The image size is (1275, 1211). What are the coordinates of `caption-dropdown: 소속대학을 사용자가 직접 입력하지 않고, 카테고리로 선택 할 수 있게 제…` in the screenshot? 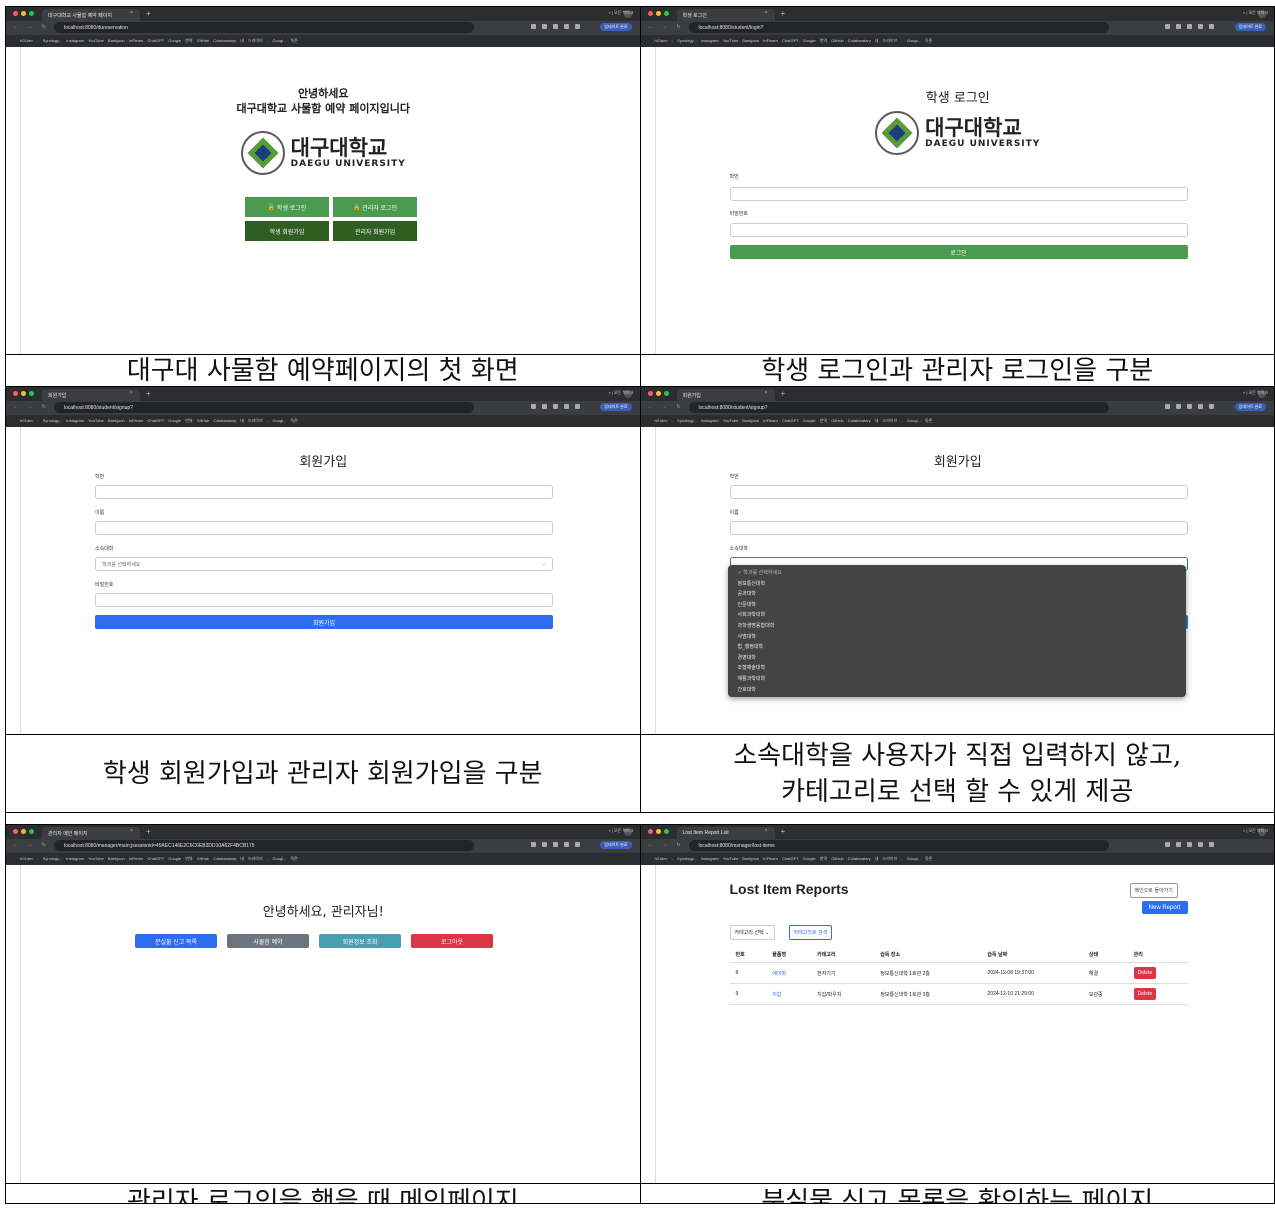 It's located at (957, 773).